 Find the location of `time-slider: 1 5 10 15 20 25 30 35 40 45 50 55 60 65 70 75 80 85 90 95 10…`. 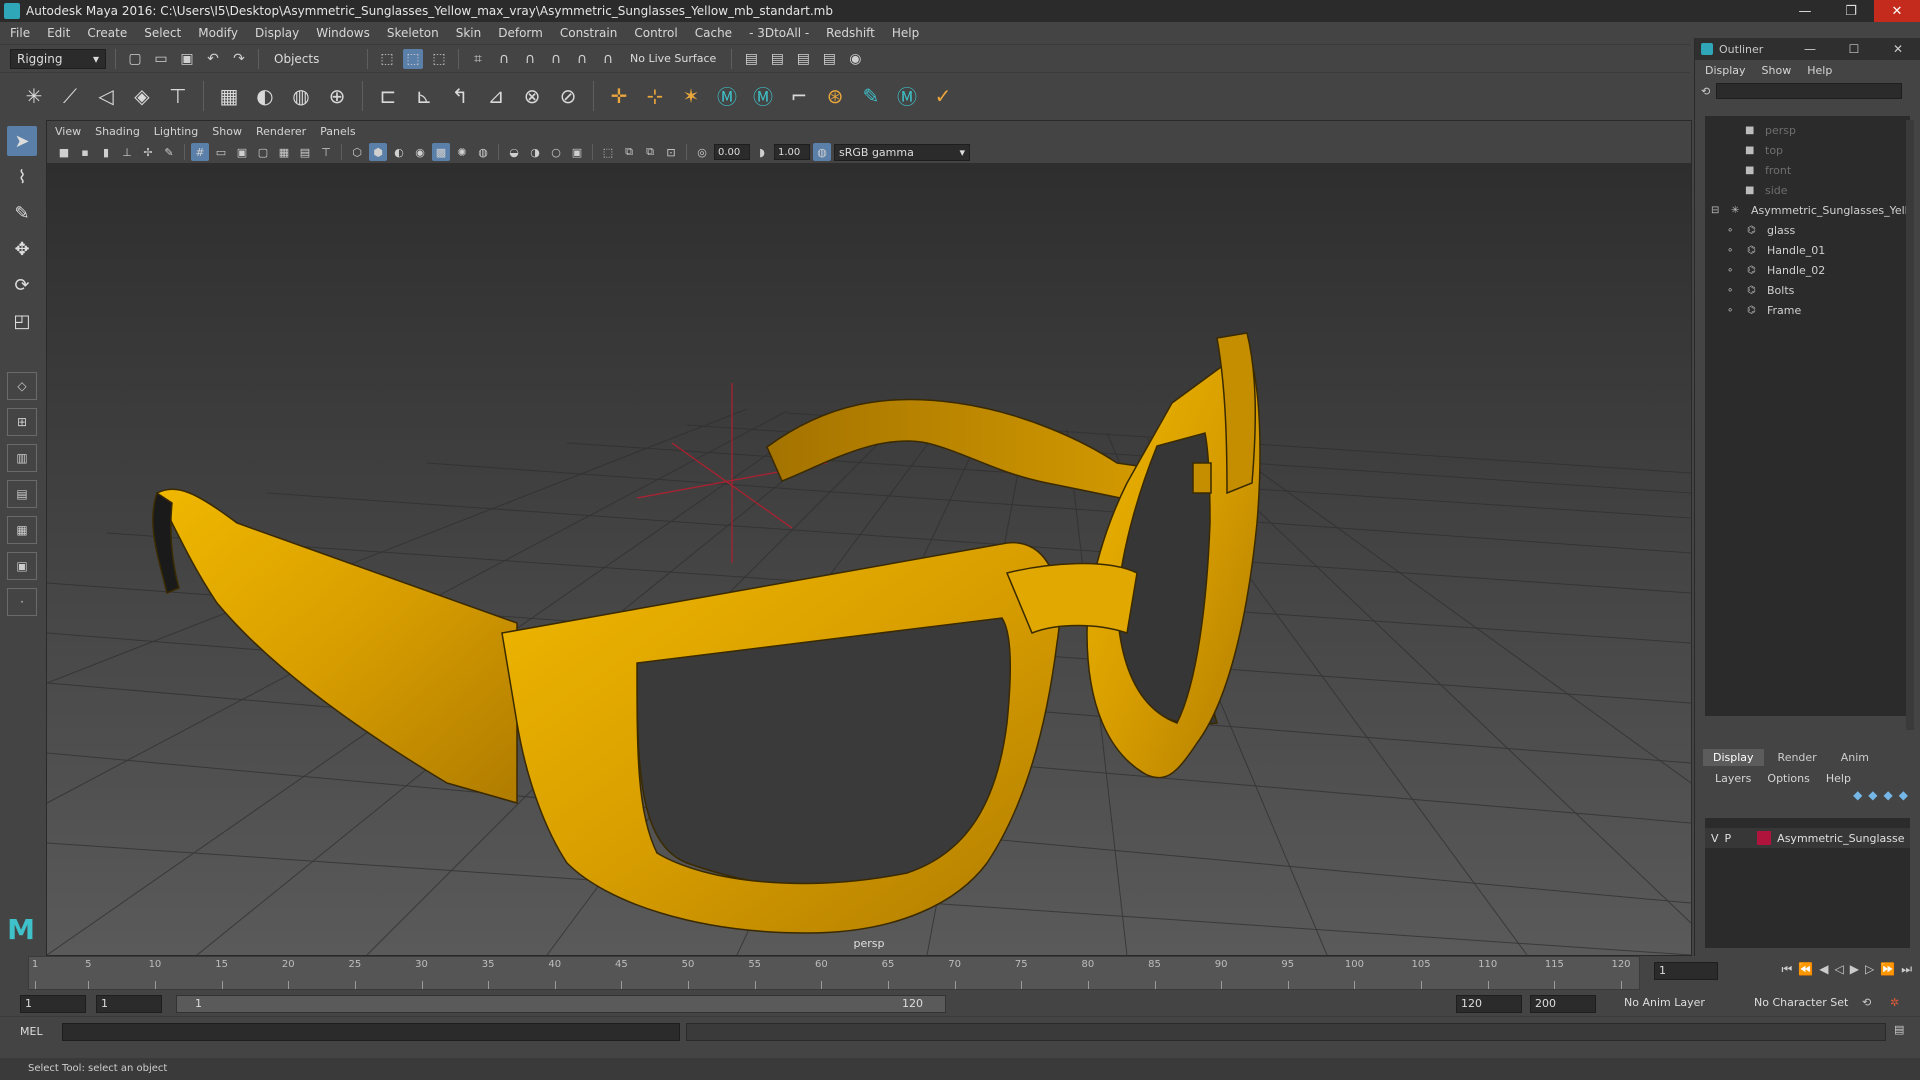

time-slider: 1 5 10 15 20 25 30 35 40 45 50 55 60 65 70 75 80 85 90 95 10… is located at coordinates (960, 974).